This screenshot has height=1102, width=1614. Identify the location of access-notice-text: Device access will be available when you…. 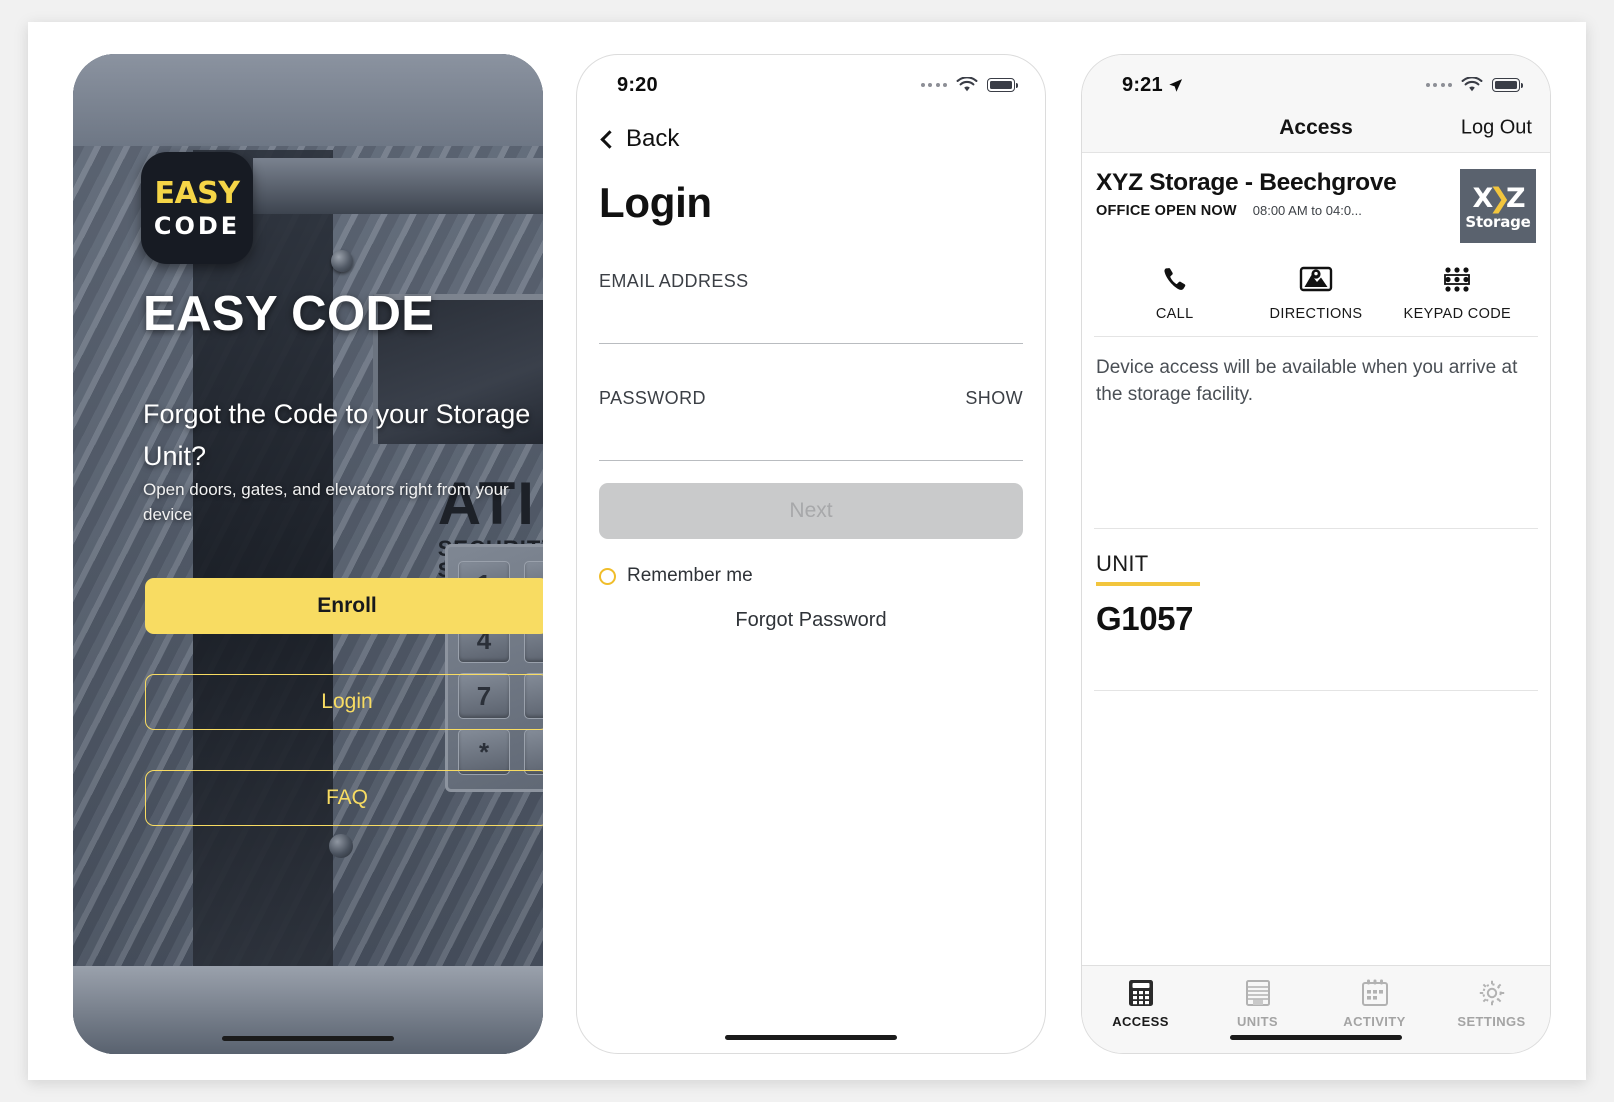
(1307, 381).